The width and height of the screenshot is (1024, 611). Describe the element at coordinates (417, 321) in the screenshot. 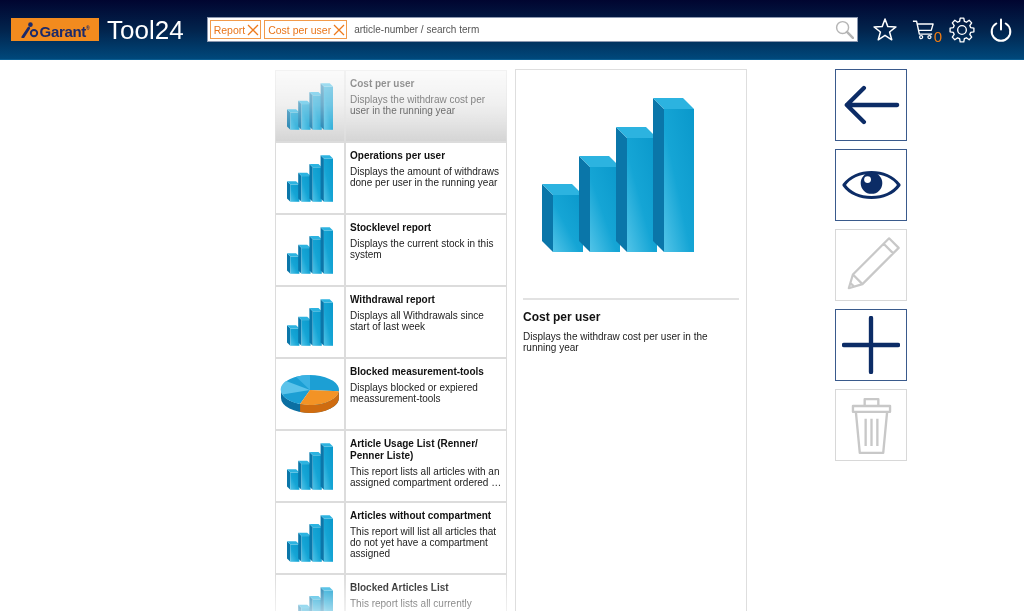

I see `report-description: Displays all Withdrawals since start of last week` at that location.